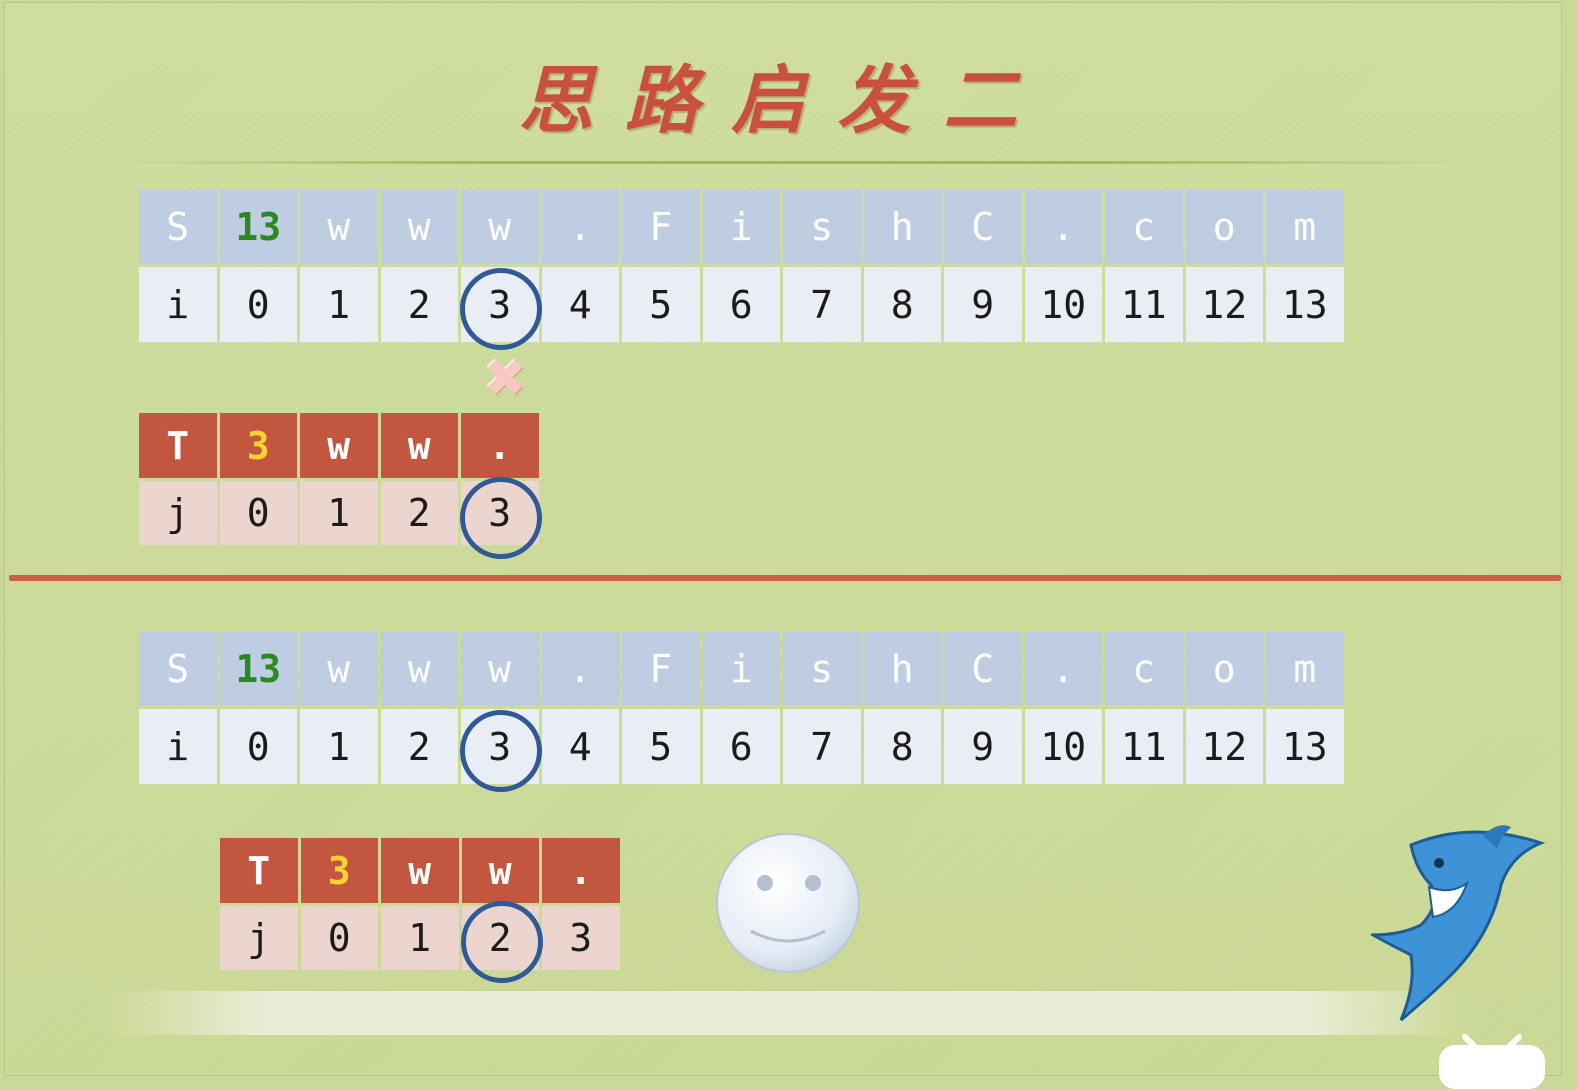  Describe the element at coordinates (500, 746) in the screenshot. I see `bottom-s-index-cell: 3` at that location.